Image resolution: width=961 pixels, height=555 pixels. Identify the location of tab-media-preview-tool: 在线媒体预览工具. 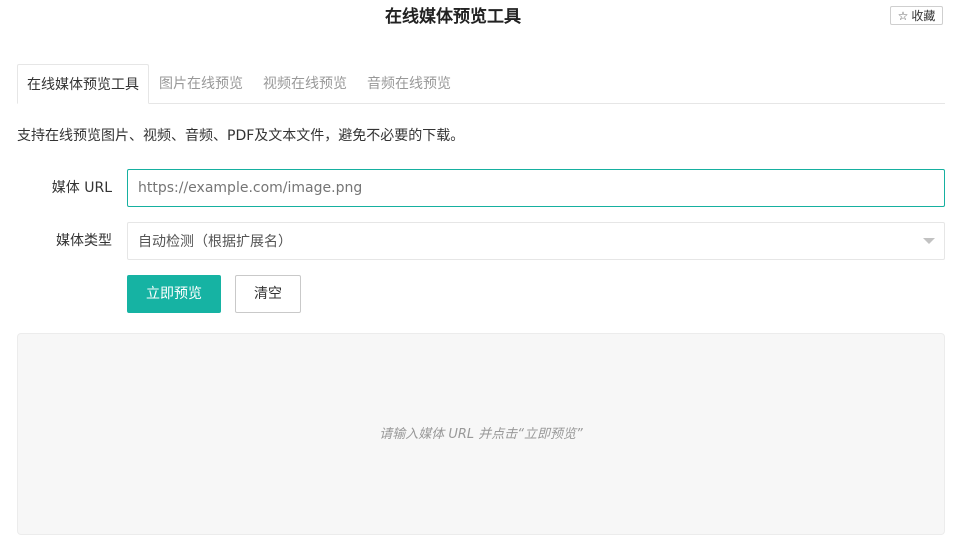
(83, 84).